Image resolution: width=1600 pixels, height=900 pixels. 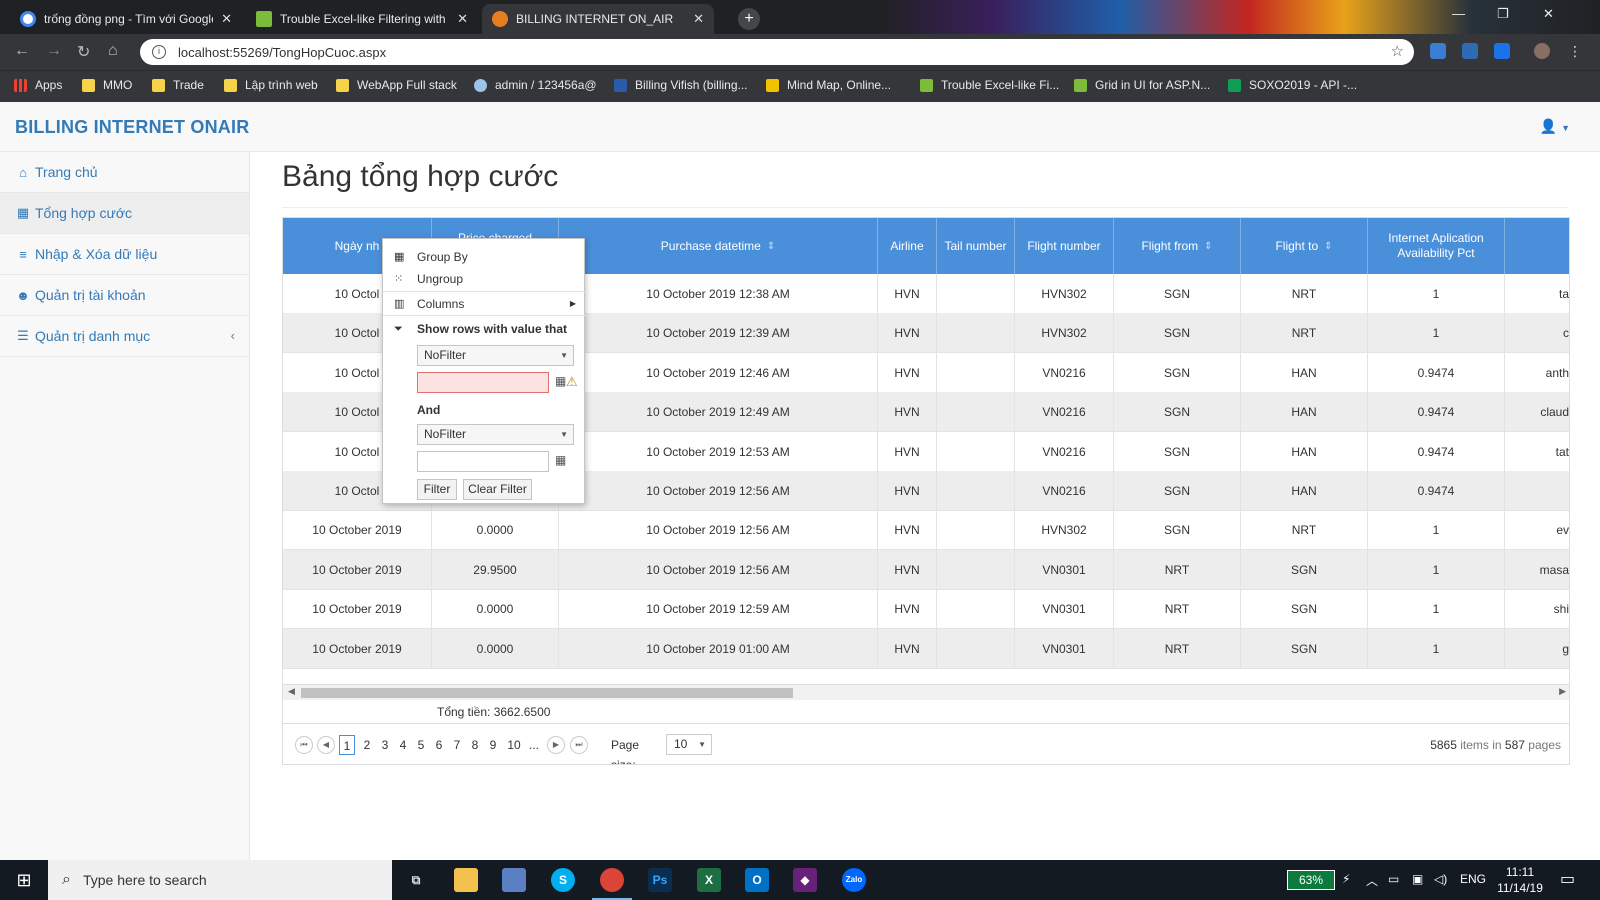 What do you see at coordinates (1542, 51) in the screenshot?
I see `profile-avatar-icon` at bounding box center [1542, 51].